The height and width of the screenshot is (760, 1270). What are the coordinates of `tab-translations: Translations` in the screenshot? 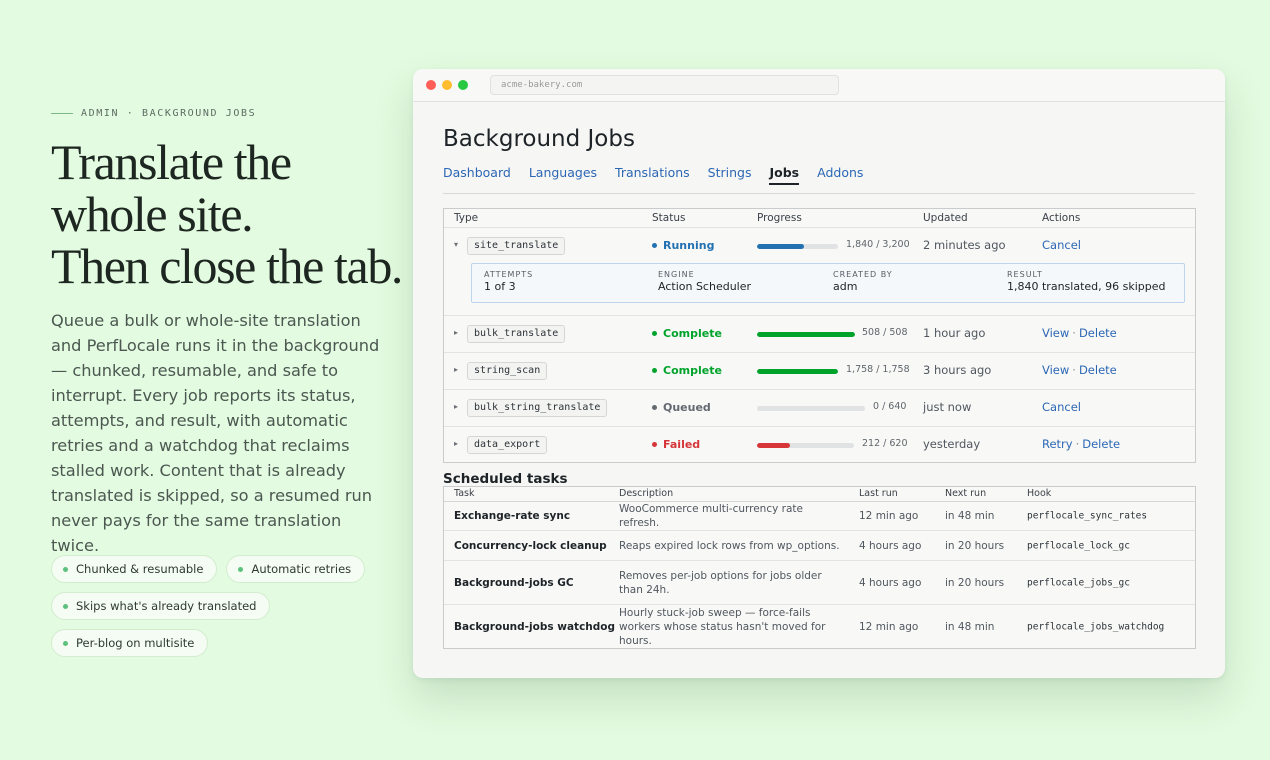 It's located at (652, 174).